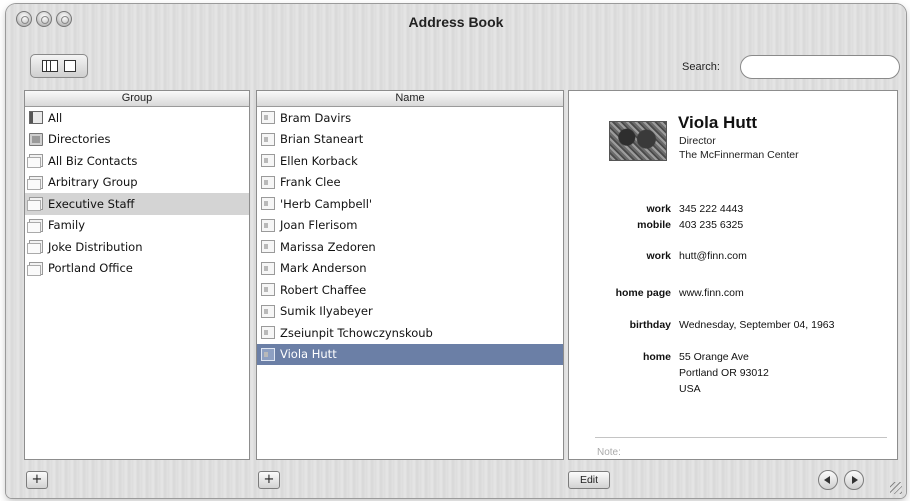 This screenshot has width=910, height=501. Describe the element at coordinates (316, 117) in the screenshot. I see `name-item-label: Bram Davirs` at that location.